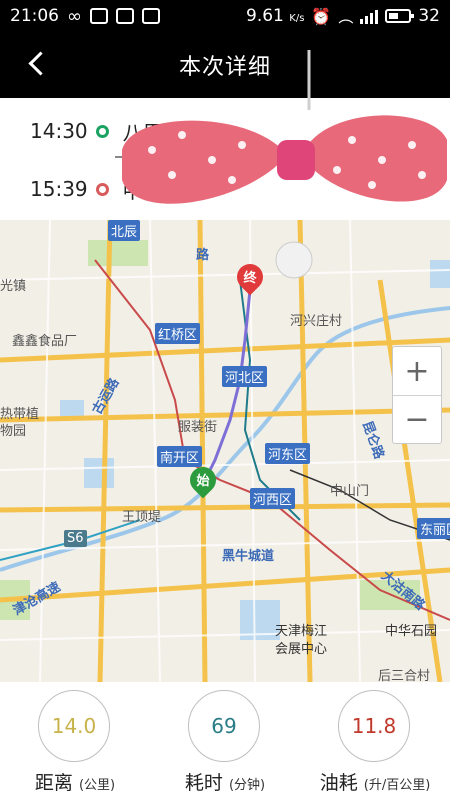 The width and height of the screenshot is (450, 800). I want to click on fuel-stat: 11.8 油耗 (升/百公里), so click(375, 745).